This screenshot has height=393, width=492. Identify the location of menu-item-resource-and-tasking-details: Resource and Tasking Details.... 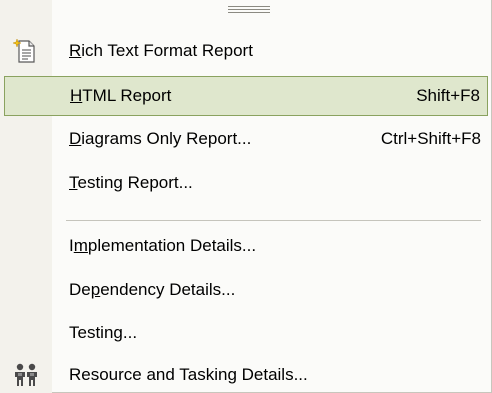
(246, 374).